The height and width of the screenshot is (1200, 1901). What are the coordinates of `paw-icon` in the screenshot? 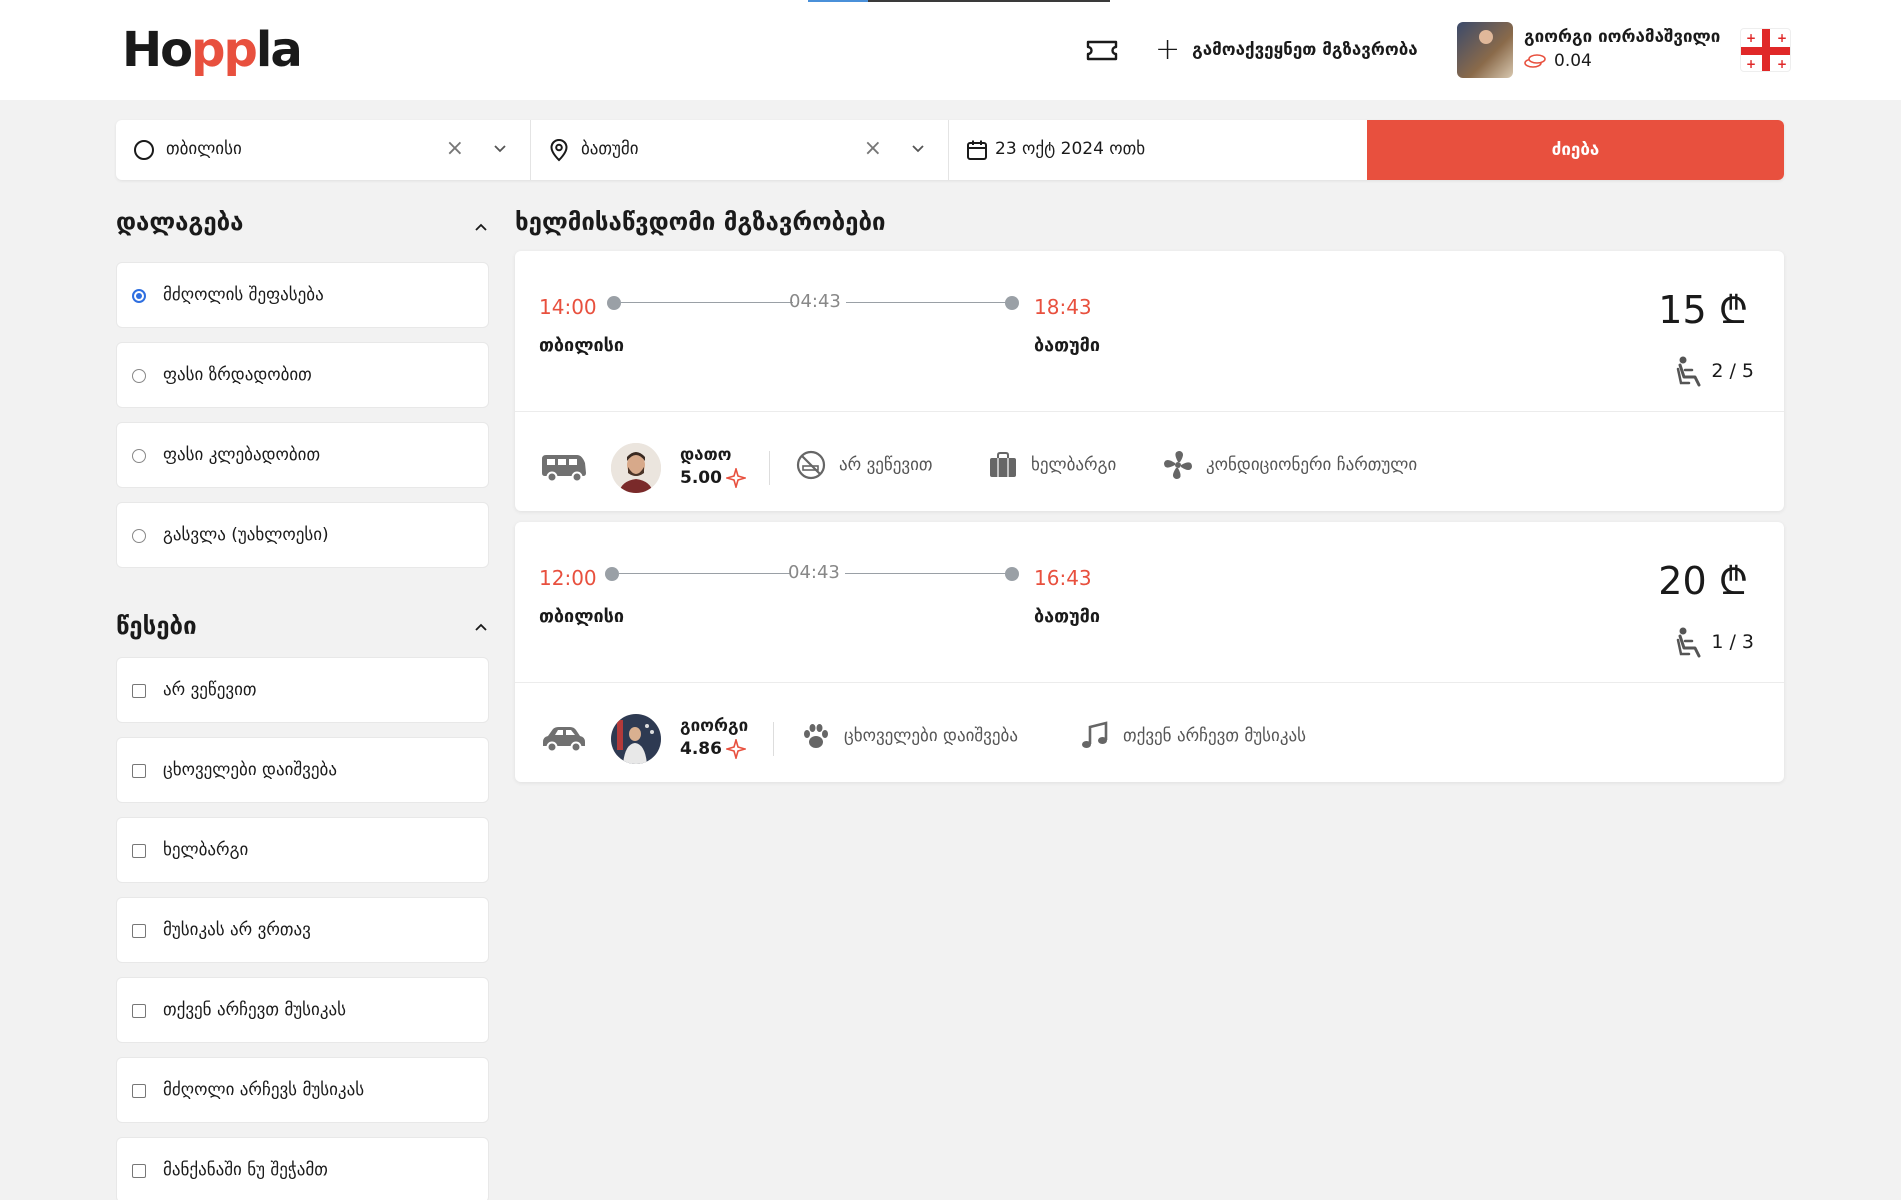 It's located at (816, 736).